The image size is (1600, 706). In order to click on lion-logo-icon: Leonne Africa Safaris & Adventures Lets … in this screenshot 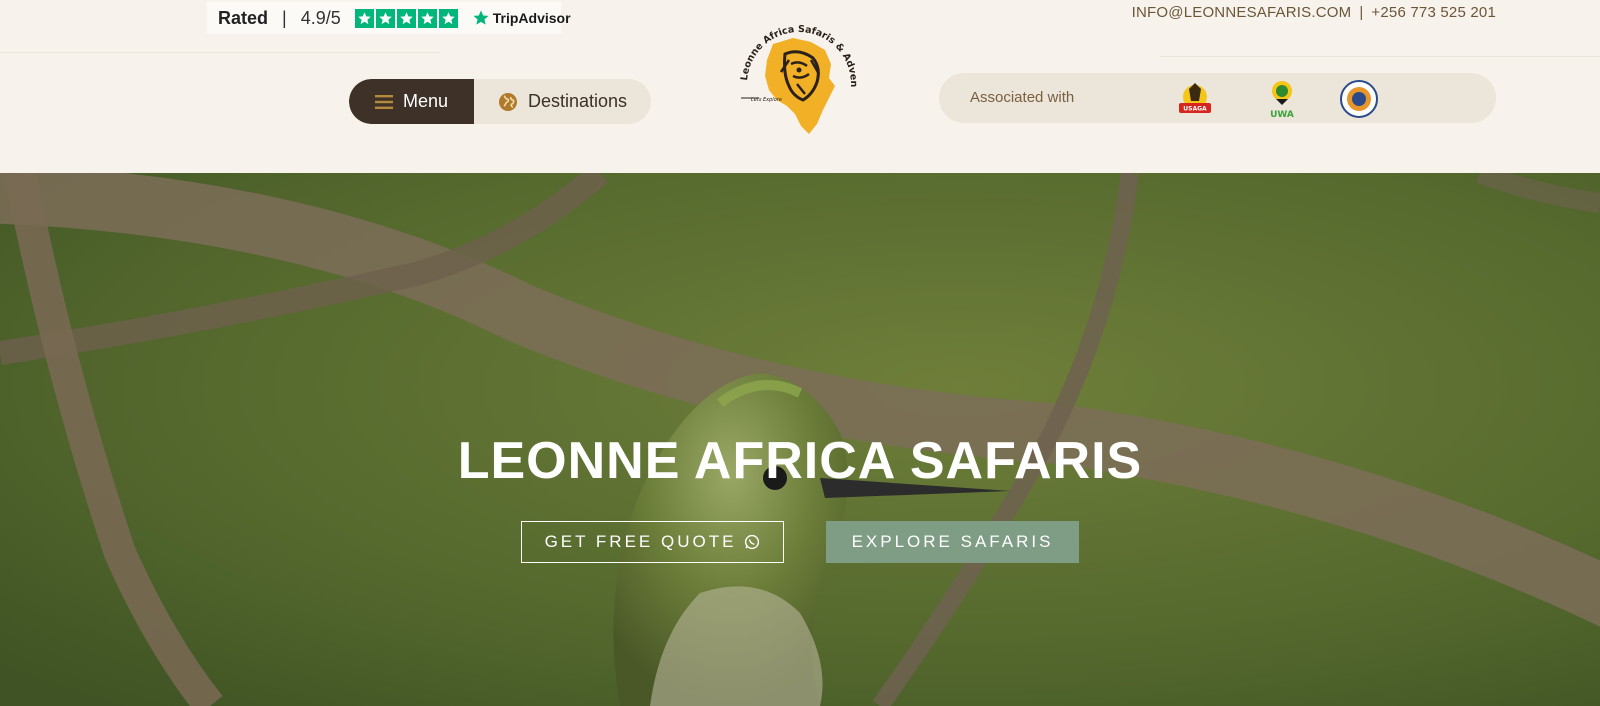, I will do `click(794, 70)`.